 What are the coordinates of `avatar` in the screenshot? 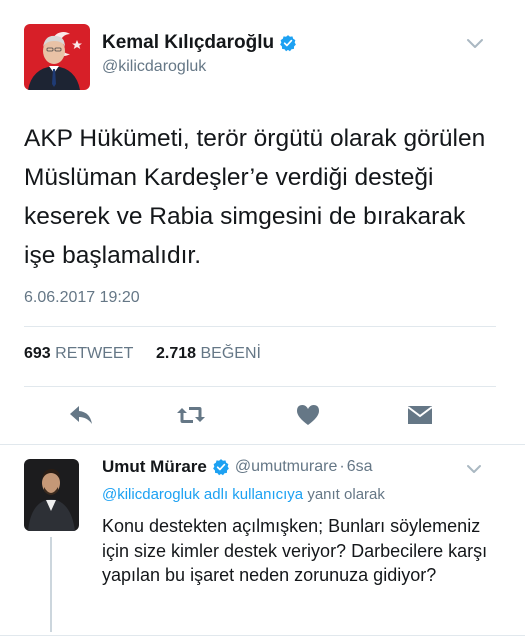 It's located at (57, 57).